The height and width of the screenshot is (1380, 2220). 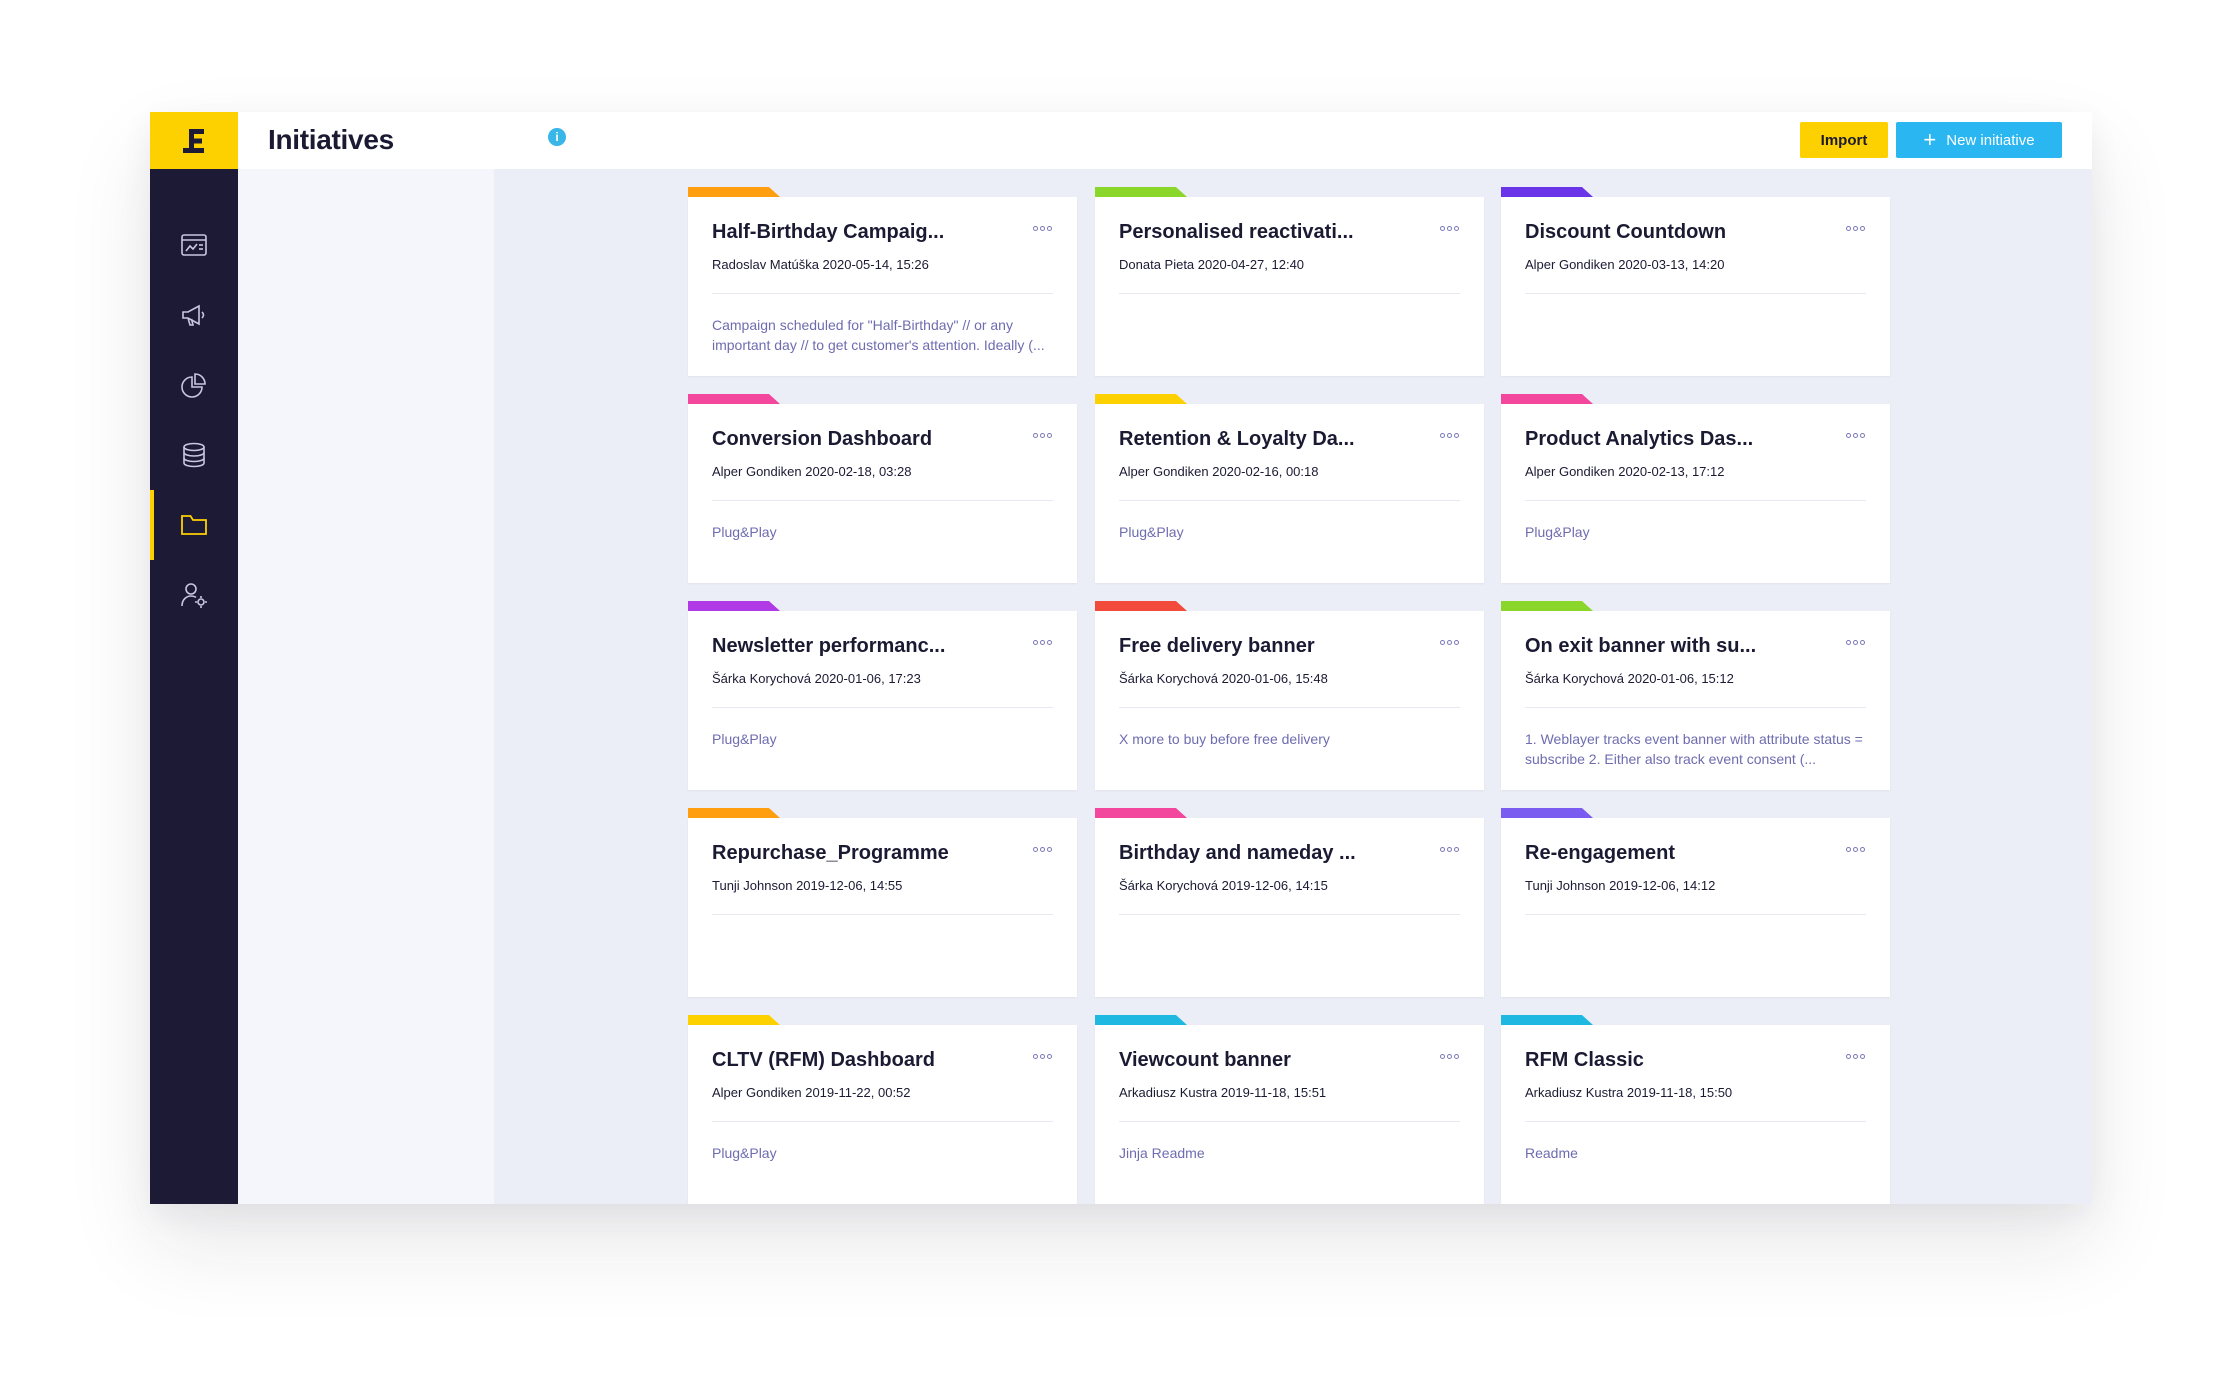 I want to click on logo, so click(x=194, y=140).